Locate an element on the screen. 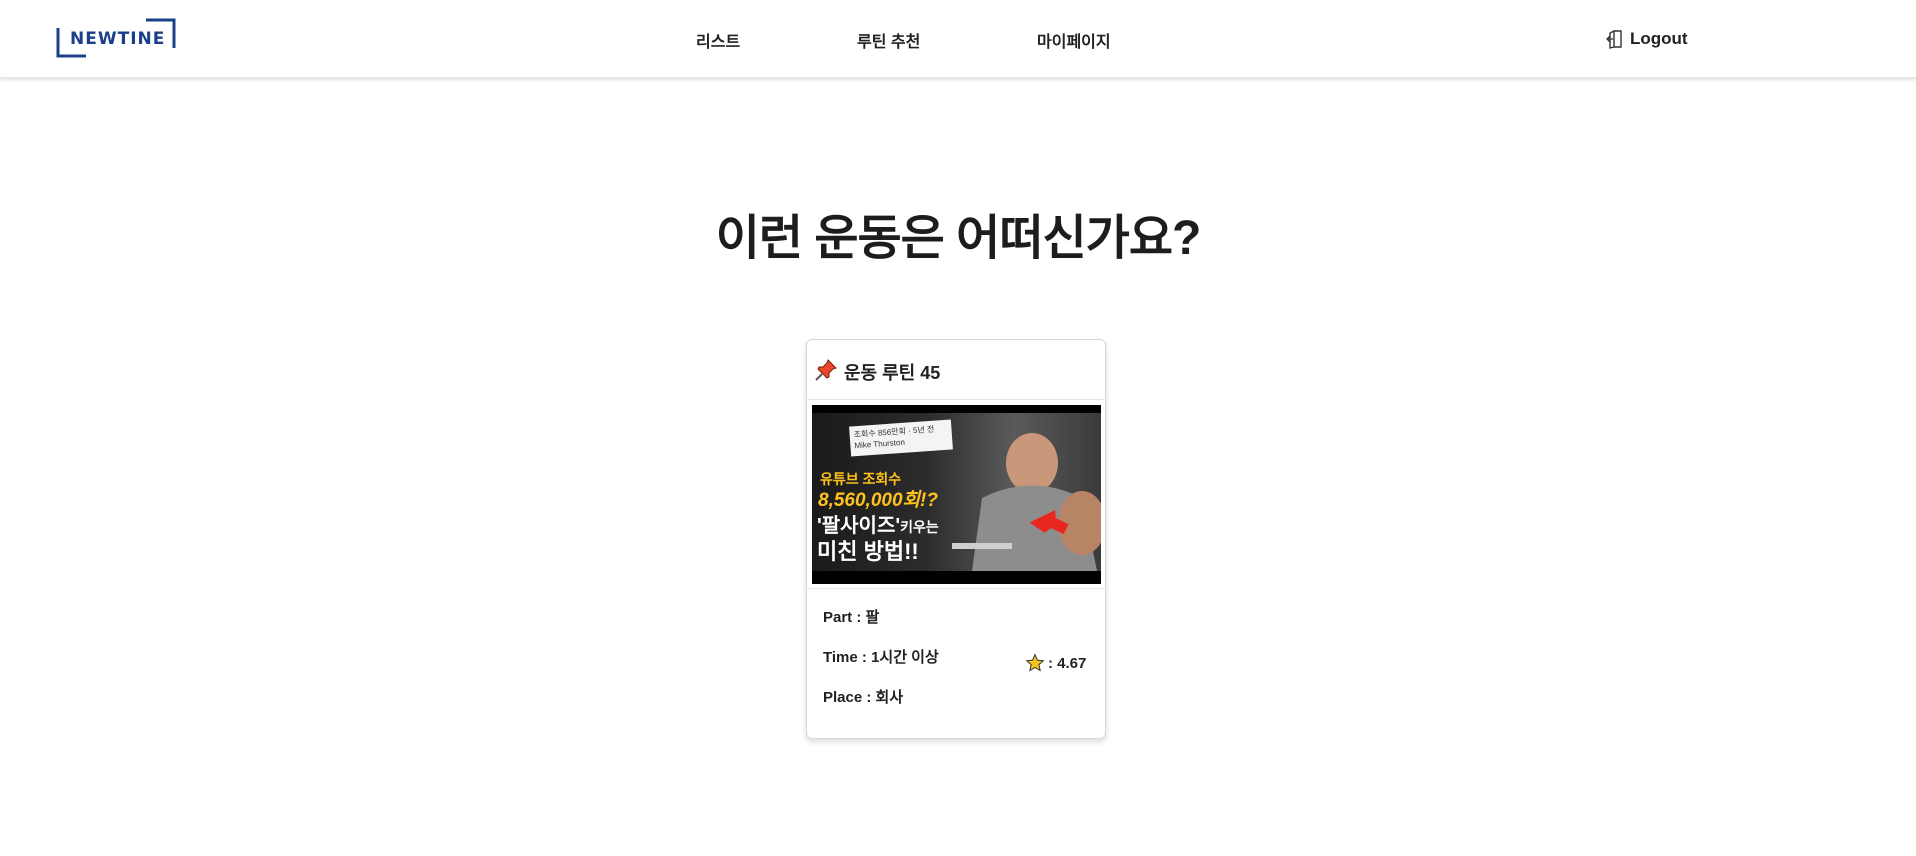 This screenshot has height=856, width=1916. page-title: 이런 운동은 어떠신가요? is located at coordinates (958, 238).